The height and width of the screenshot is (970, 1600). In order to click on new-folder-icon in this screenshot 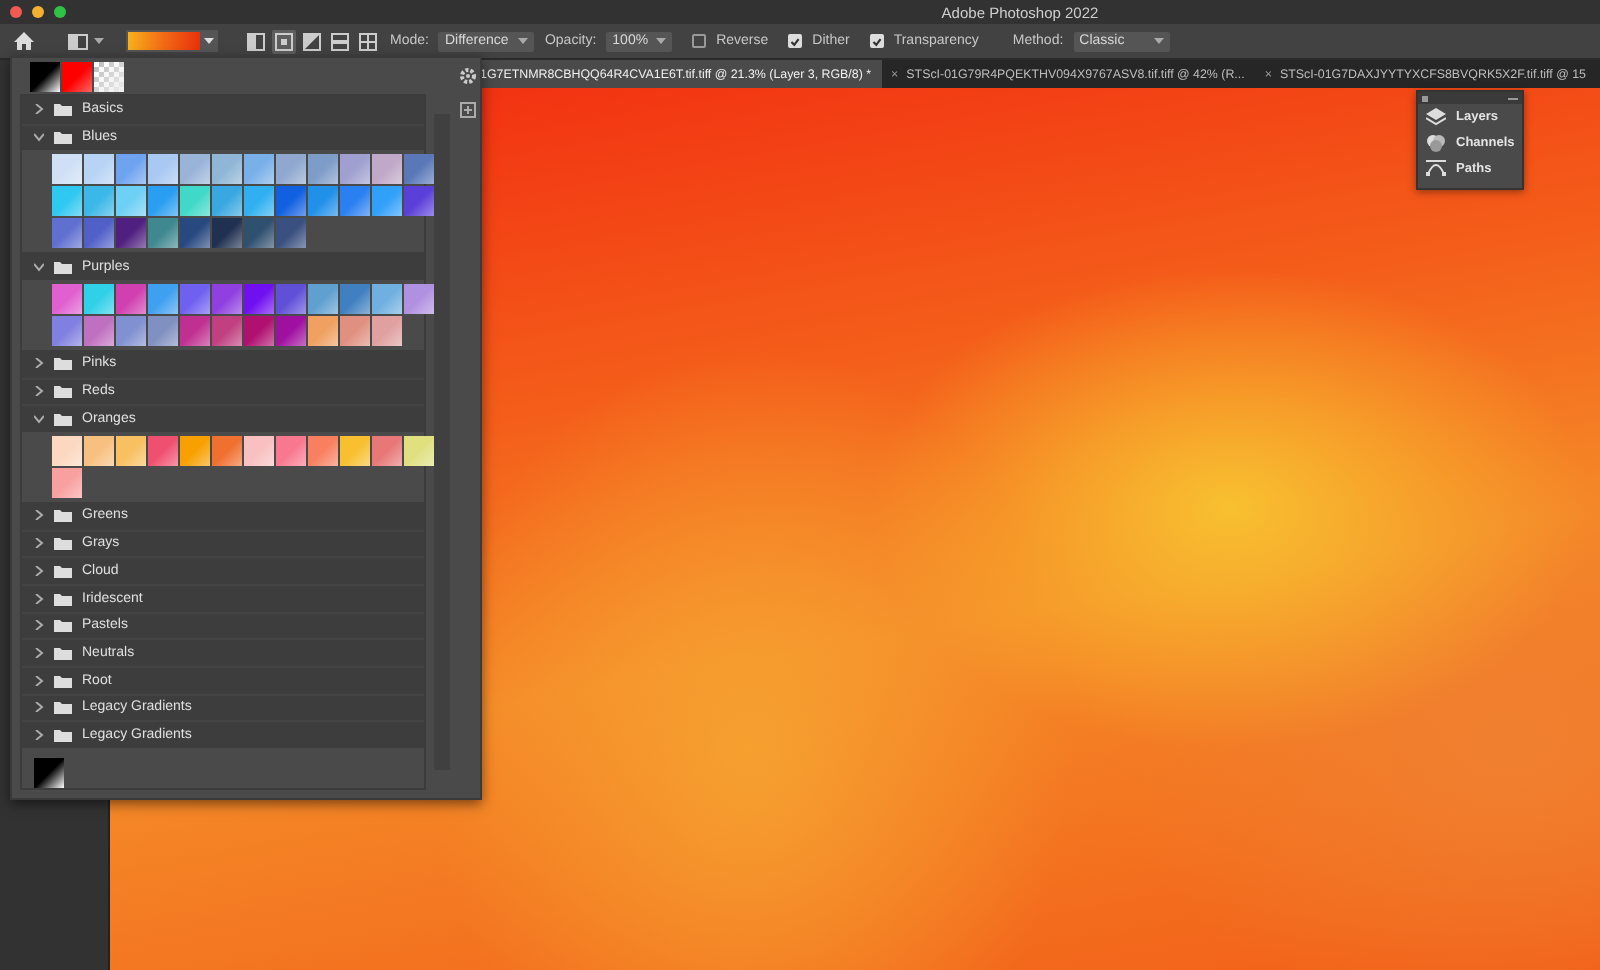, I will do `click(468, 110)`.